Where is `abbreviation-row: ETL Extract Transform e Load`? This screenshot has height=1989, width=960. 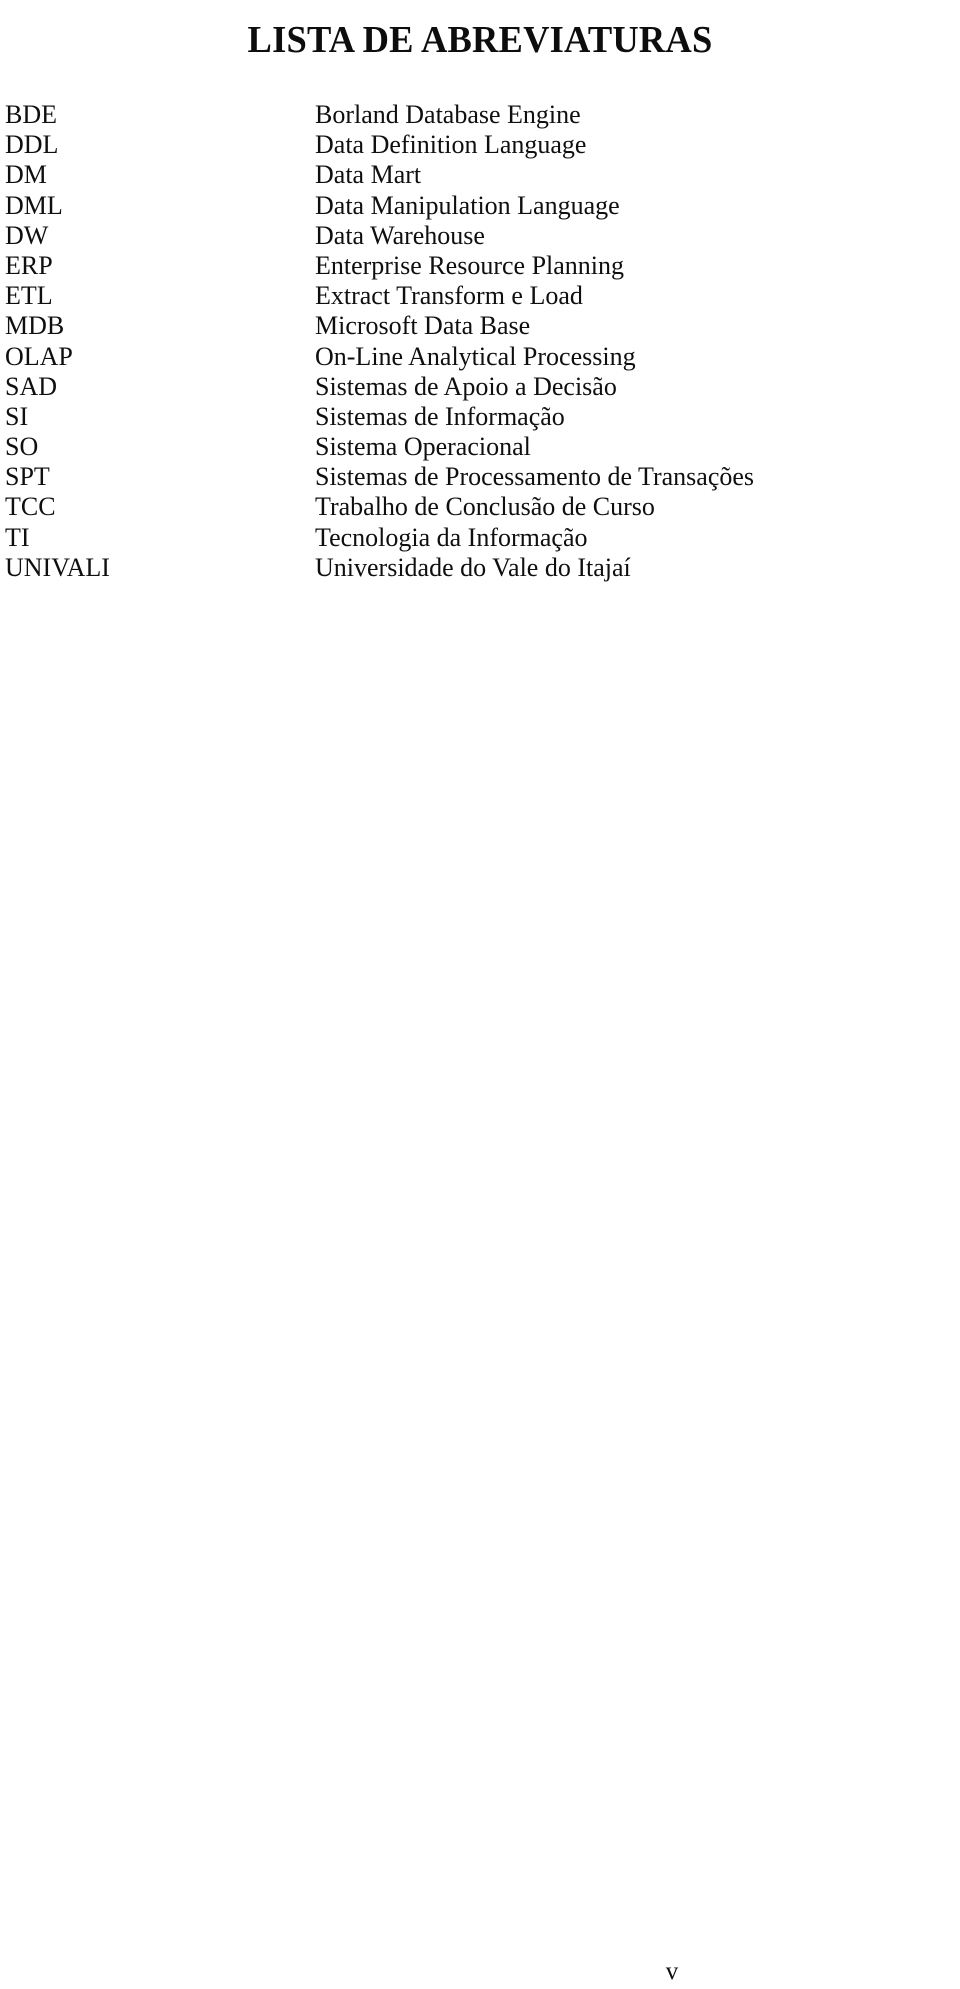
abbreviation-row: ETL Extract Transform e Load is located at coordinates (475, 296).